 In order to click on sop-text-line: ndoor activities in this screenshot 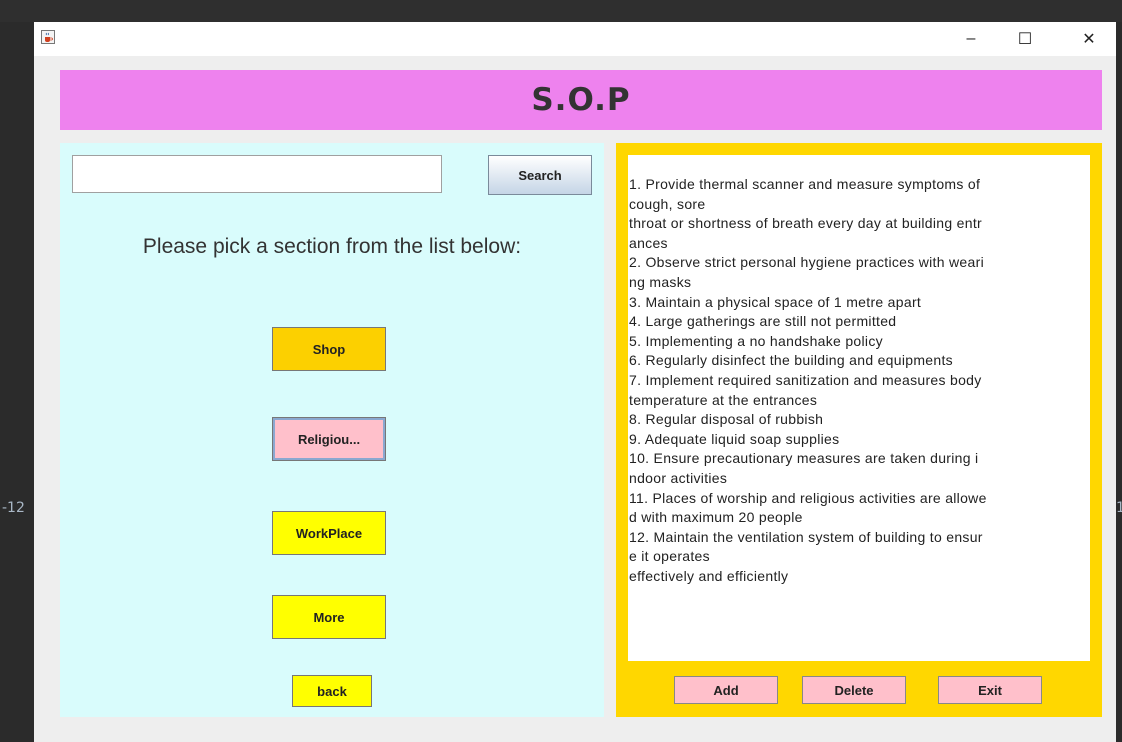, I will do `click(678, 477)`.